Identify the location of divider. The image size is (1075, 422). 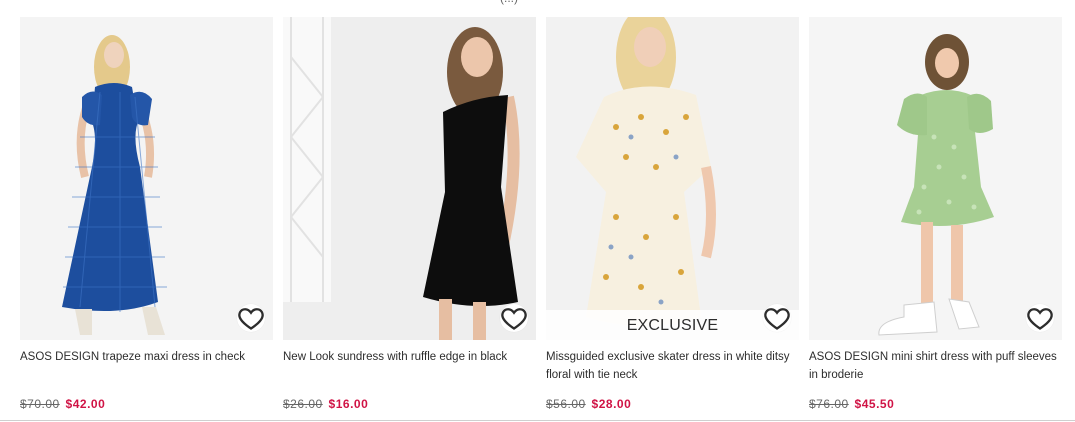
(537, 420).